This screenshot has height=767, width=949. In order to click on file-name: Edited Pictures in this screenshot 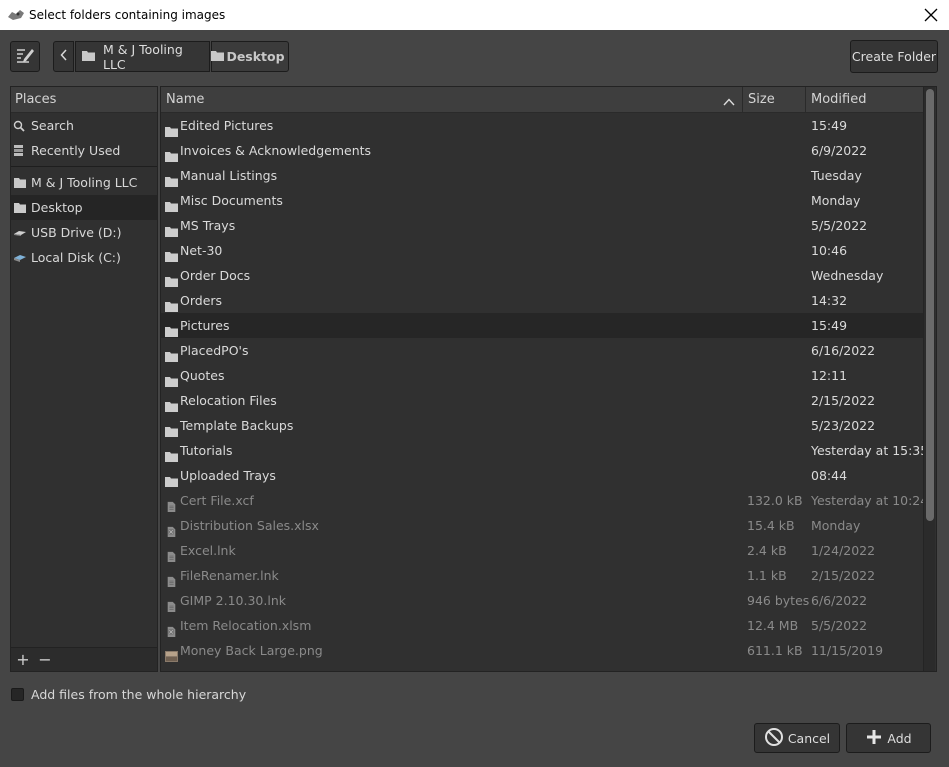, I will do `click(227, 125)`.